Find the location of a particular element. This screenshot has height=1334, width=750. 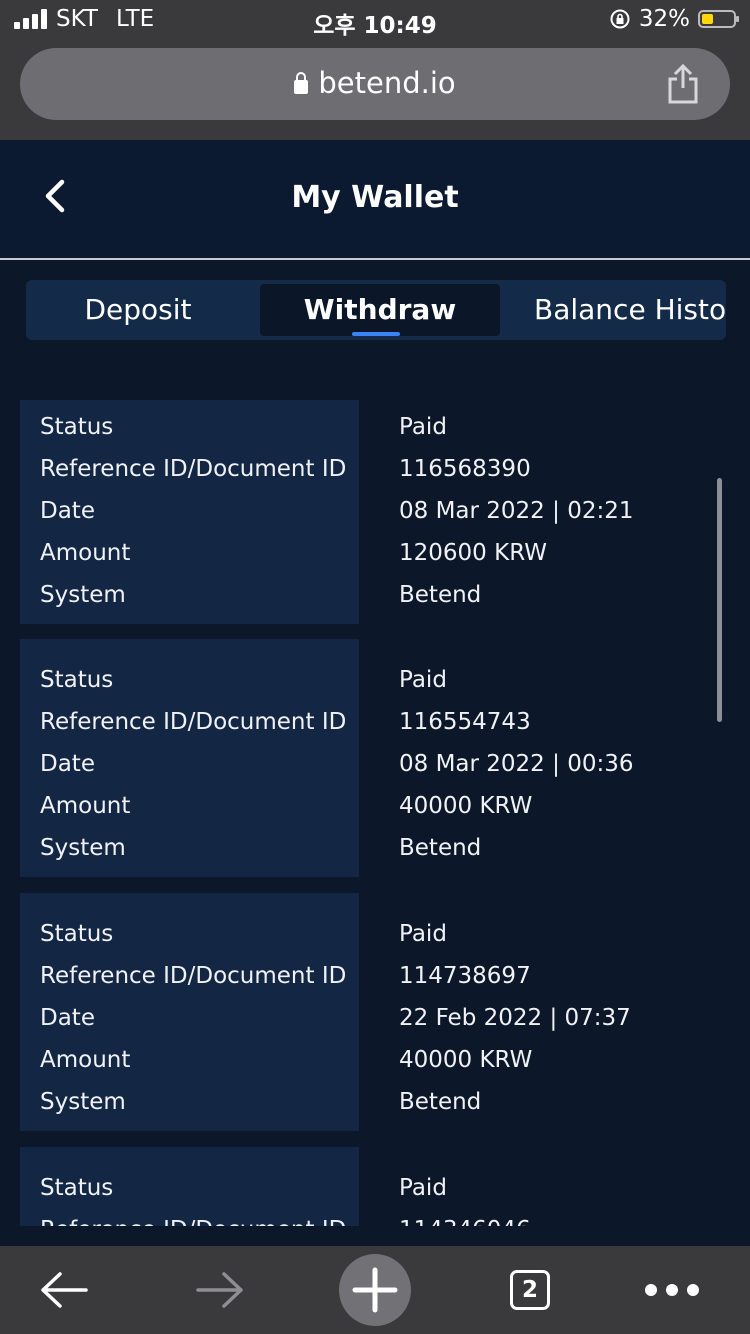

wallet-tabs: Deposit Withdraw Balance Histor is located at coordinates (376, 310).